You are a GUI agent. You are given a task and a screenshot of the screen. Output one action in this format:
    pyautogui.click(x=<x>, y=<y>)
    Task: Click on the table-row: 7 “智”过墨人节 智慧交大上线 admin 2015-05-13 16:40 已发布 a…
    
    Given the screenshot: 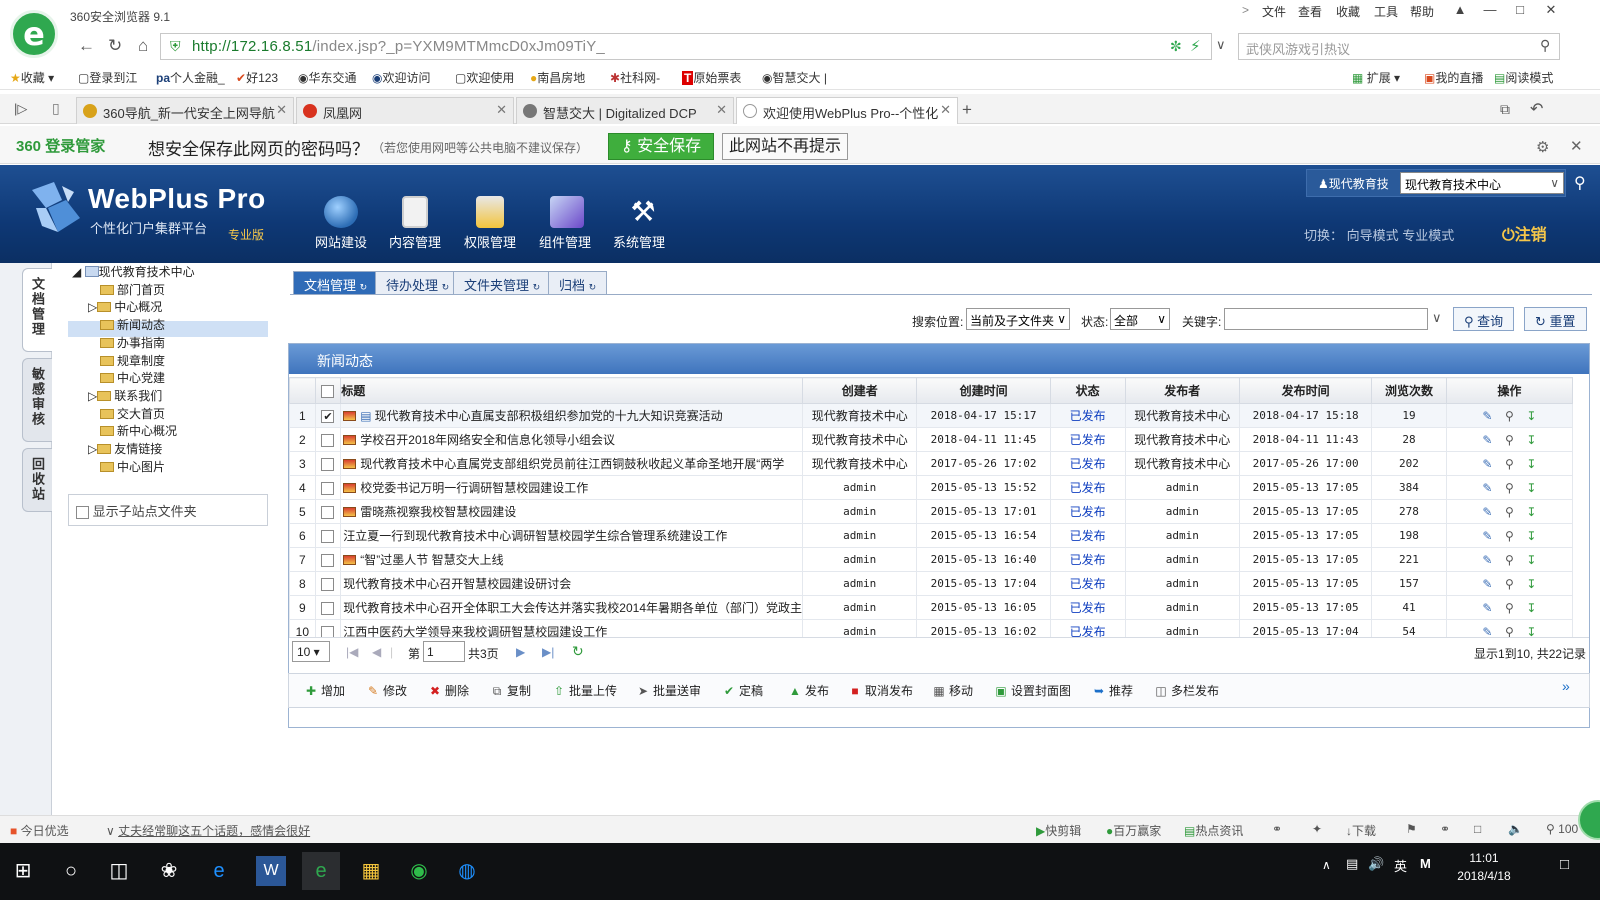 What is the action you would take?
    pyautogui.click(x=931, y=559)
    